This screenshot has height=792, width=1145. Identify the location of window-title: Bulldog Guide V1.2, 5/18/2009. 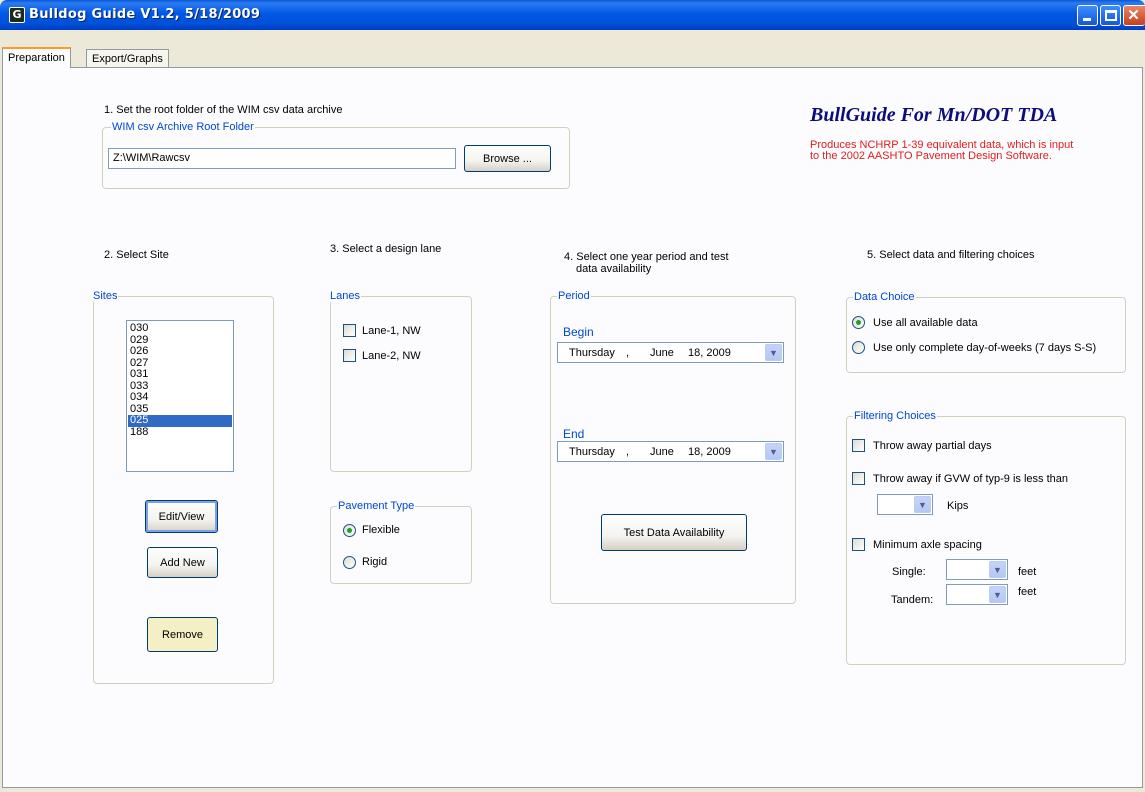
(145, 14).